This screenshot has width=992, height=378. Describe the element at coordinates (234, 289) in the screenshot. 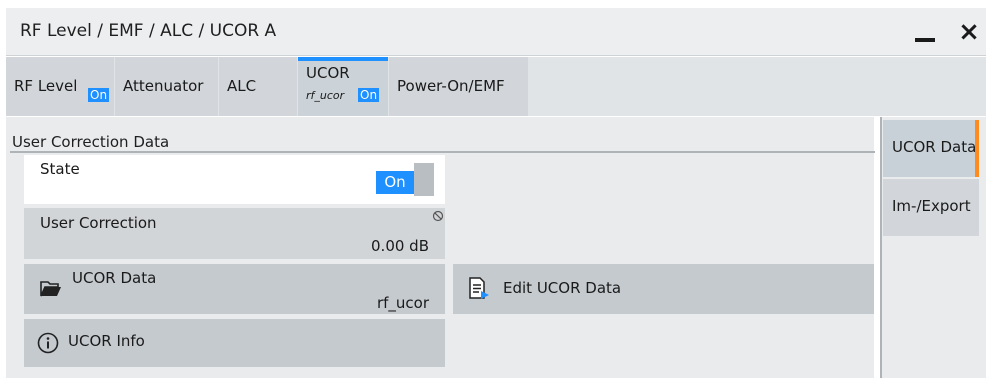

I see `ucor-data-button: UCOR Data rf_ucor` at that location.